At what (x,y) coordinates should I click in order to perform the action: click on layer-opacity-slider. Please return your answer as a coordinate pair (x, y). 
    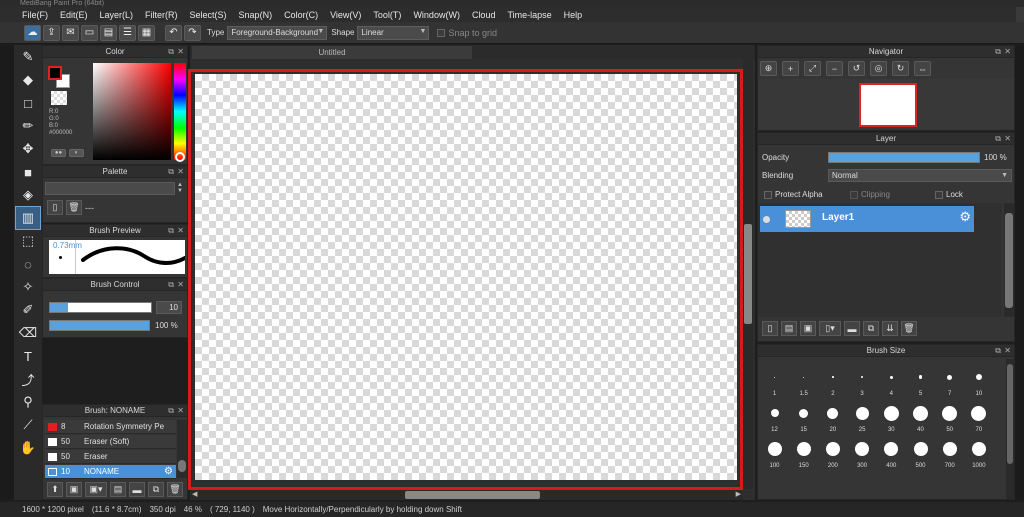
    Looking at the image, I should click on (904, 157).